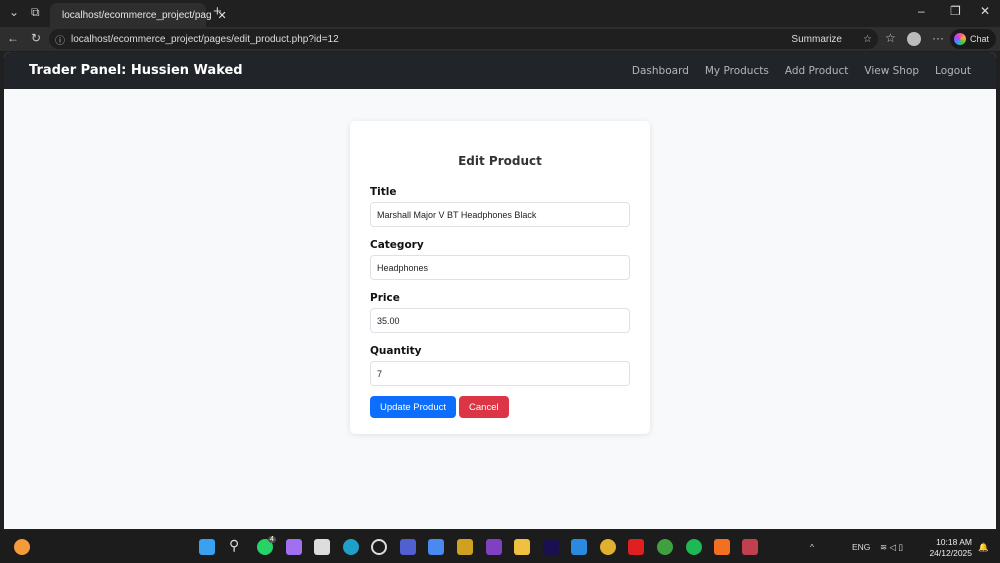  I want to click on tab-list-icon: ⌄, so click(14, 12).